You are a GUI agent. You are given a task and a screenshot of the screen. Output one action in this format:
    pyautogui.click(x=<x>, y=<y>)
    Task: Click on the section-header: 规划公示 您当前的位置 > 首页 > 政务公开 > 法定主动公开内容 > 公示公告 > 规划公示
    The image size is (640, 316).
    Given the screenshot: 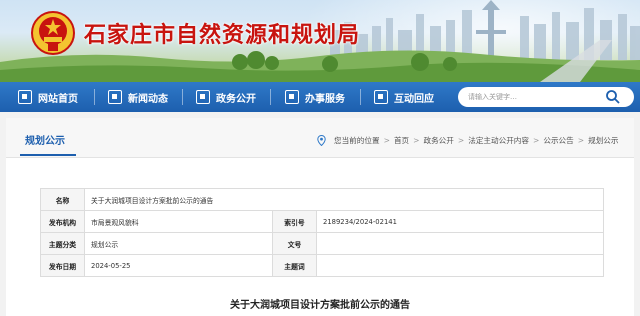 What is the action you would take?
    pyautogui.click(x=320, y=138)
    